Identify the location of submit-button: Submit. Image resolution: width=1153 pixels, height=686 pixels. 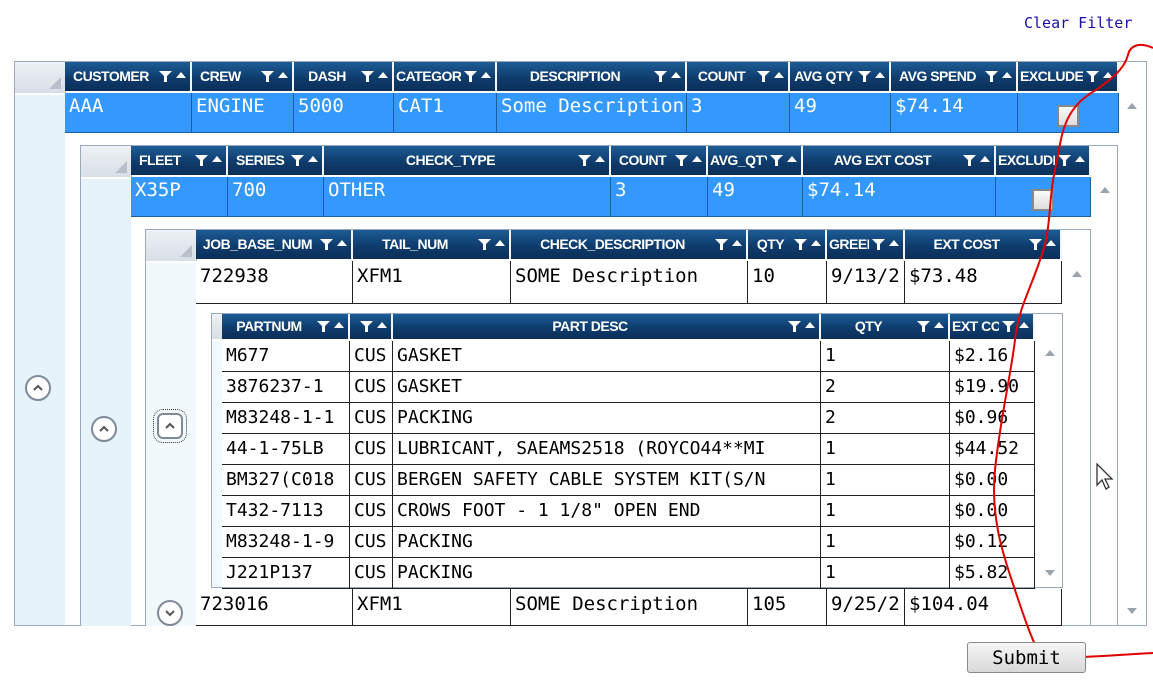
(1026, 657).